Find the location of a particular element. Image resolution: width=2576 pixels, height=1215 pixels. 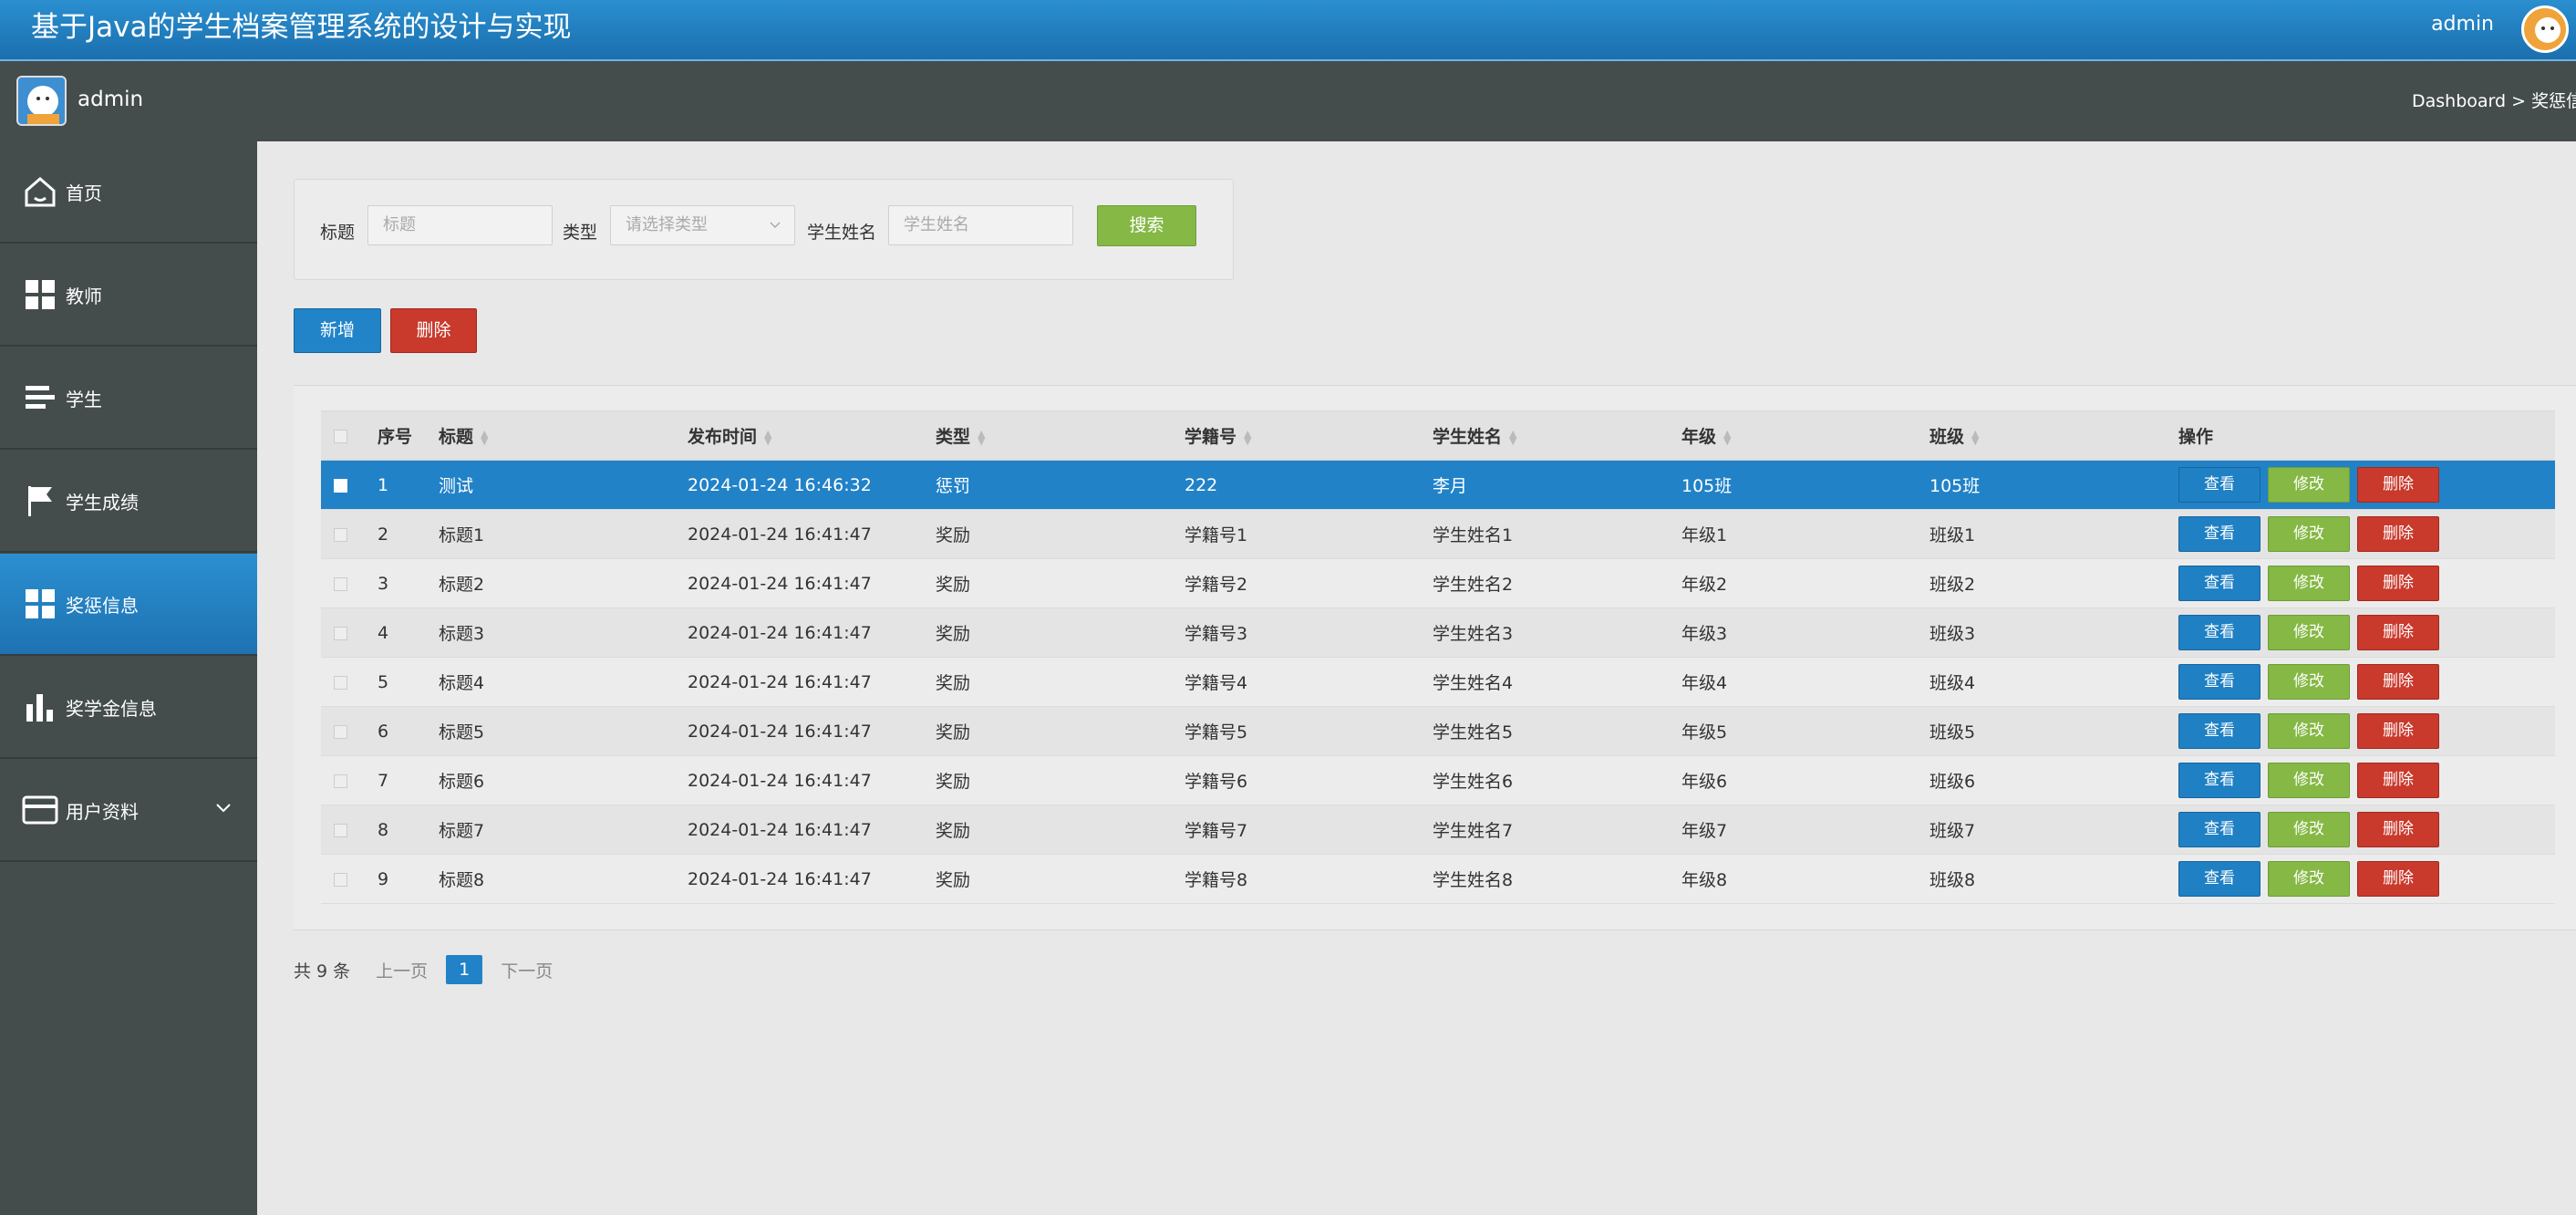

sidebar-item-rewards: 奖惩信息 is located at coordinates (128, 605).